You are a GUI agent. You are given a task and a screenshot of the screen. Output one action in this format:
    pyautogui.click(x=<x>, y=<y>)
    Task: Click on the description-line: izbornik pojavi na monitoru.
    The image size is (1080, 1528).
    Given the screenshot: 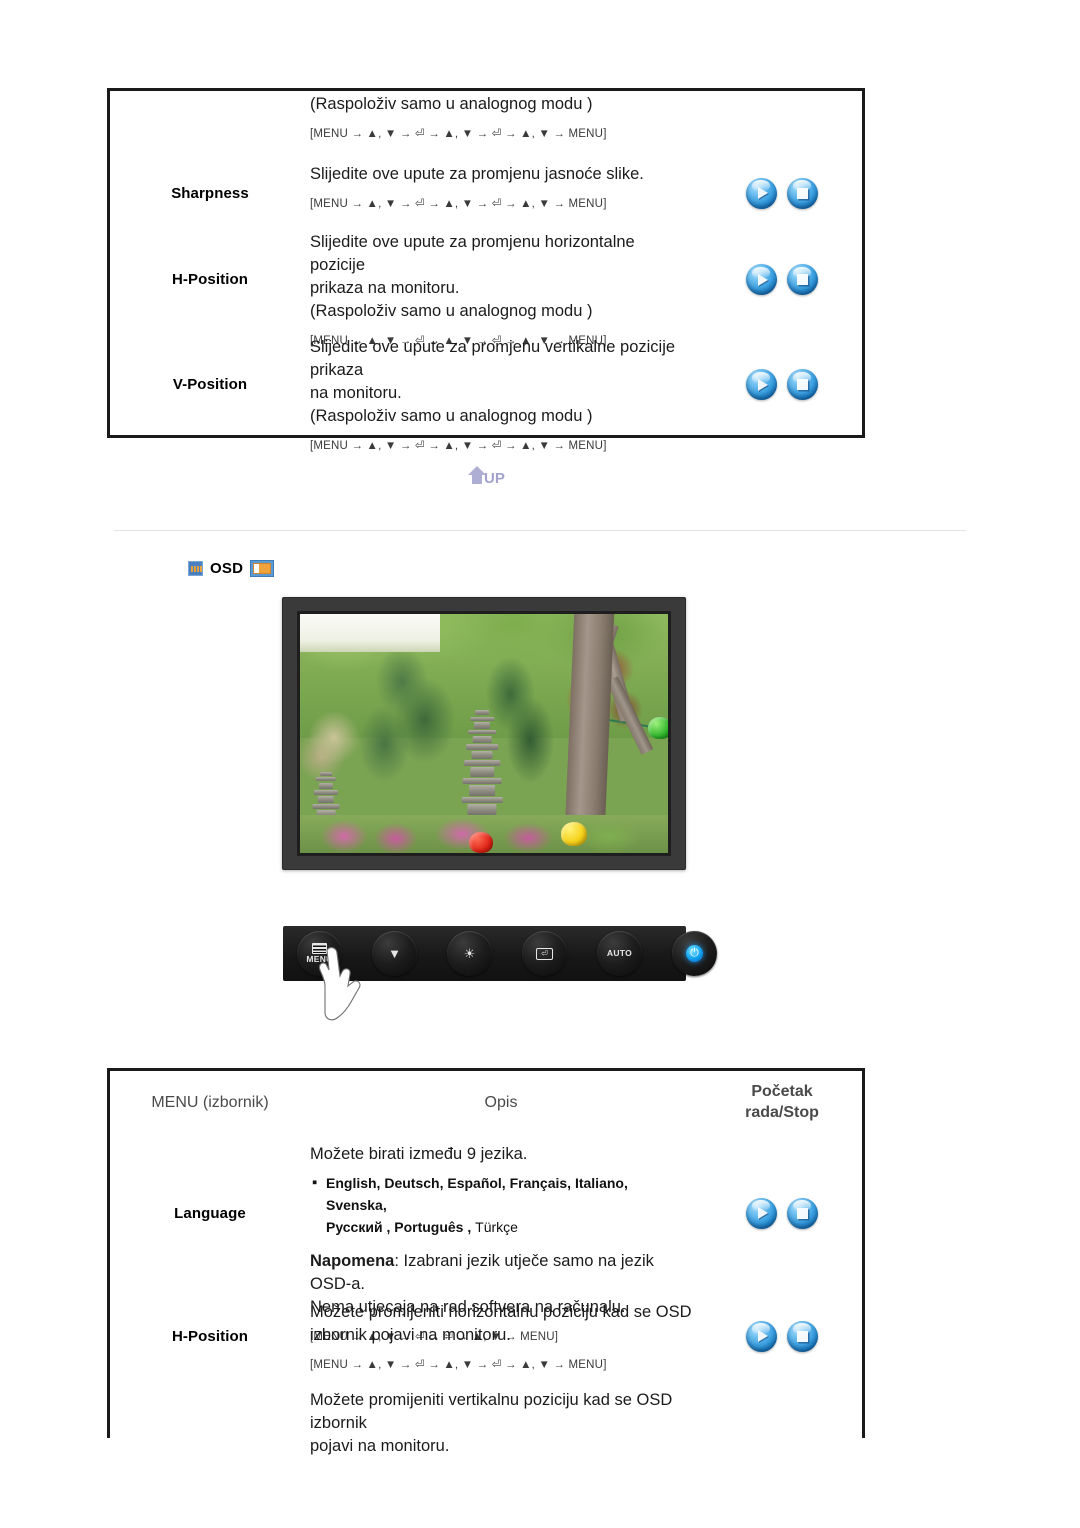 What is the action you would take?
    pyautogui.click(x=410, y=1335)
    